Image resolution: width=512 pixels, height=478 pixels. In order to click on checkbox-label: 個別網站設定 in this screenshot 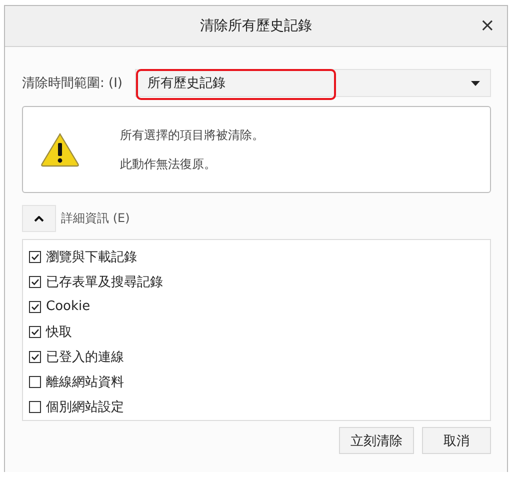, I will do `click(85, 407)`.